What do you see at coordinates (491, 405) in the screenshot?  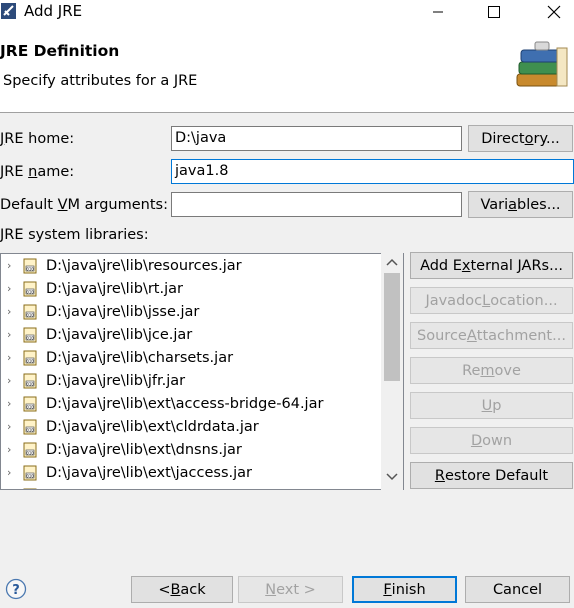 I see `up-button: Up` at bounding box center [491, 405].